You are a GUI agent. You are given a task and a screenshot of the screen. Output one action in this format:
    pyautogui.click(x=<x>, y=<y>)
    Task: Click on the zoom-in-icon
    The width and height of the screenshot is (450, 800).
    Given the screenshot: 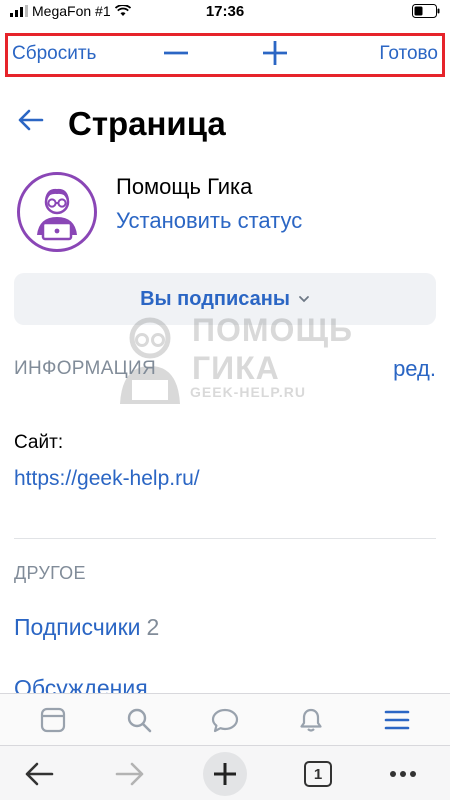 What is the action you would take?
    pyautogui.click(x=275, y=53)
    